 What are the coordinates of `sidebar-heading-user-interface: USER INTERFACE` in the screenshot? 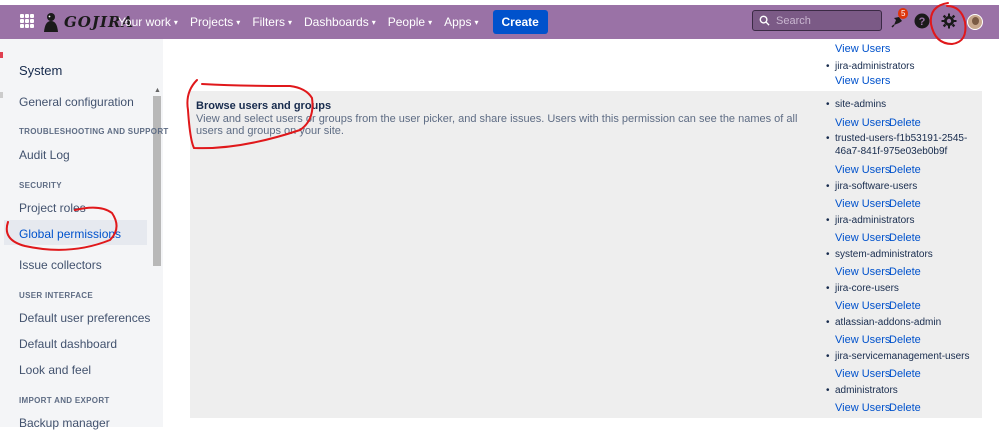 It's located at (56, 295).